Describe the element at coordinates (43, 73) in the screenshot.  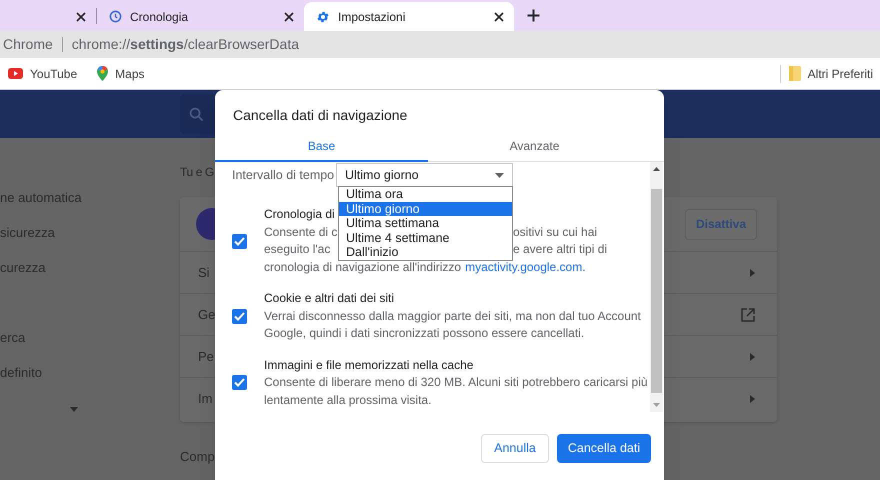
I see `bookmark: YouTube` at that location.